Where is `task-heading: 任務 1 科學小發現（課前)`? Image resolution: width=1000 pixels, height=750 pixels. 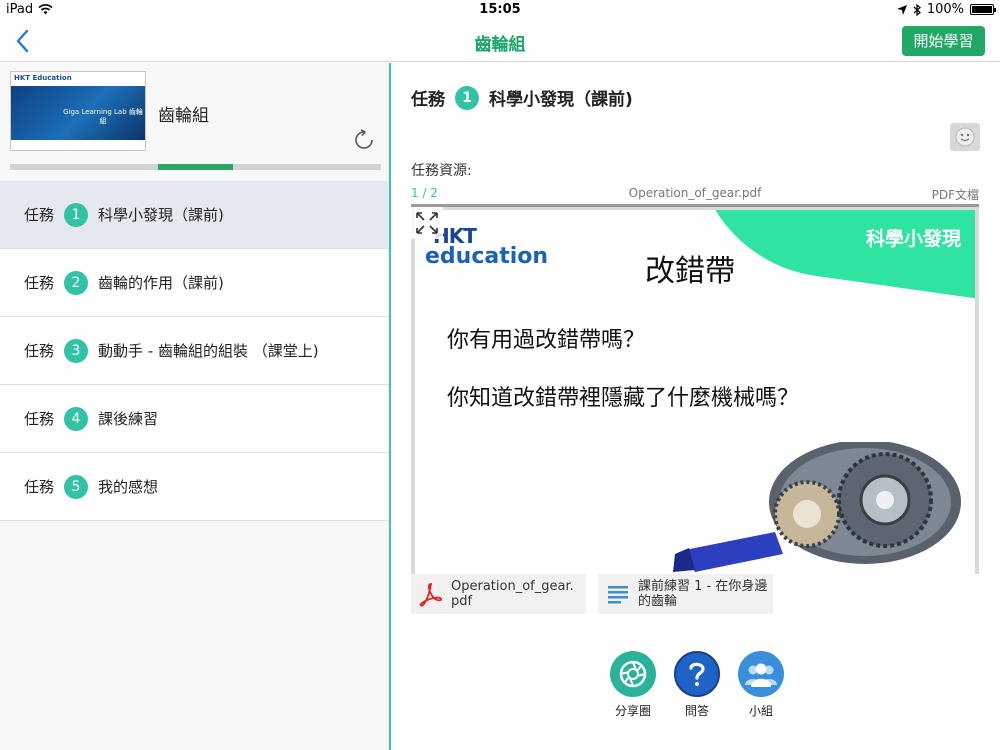 task-heading: 任務 1 科學小發現（課前) is located at coordinates (522, 97).